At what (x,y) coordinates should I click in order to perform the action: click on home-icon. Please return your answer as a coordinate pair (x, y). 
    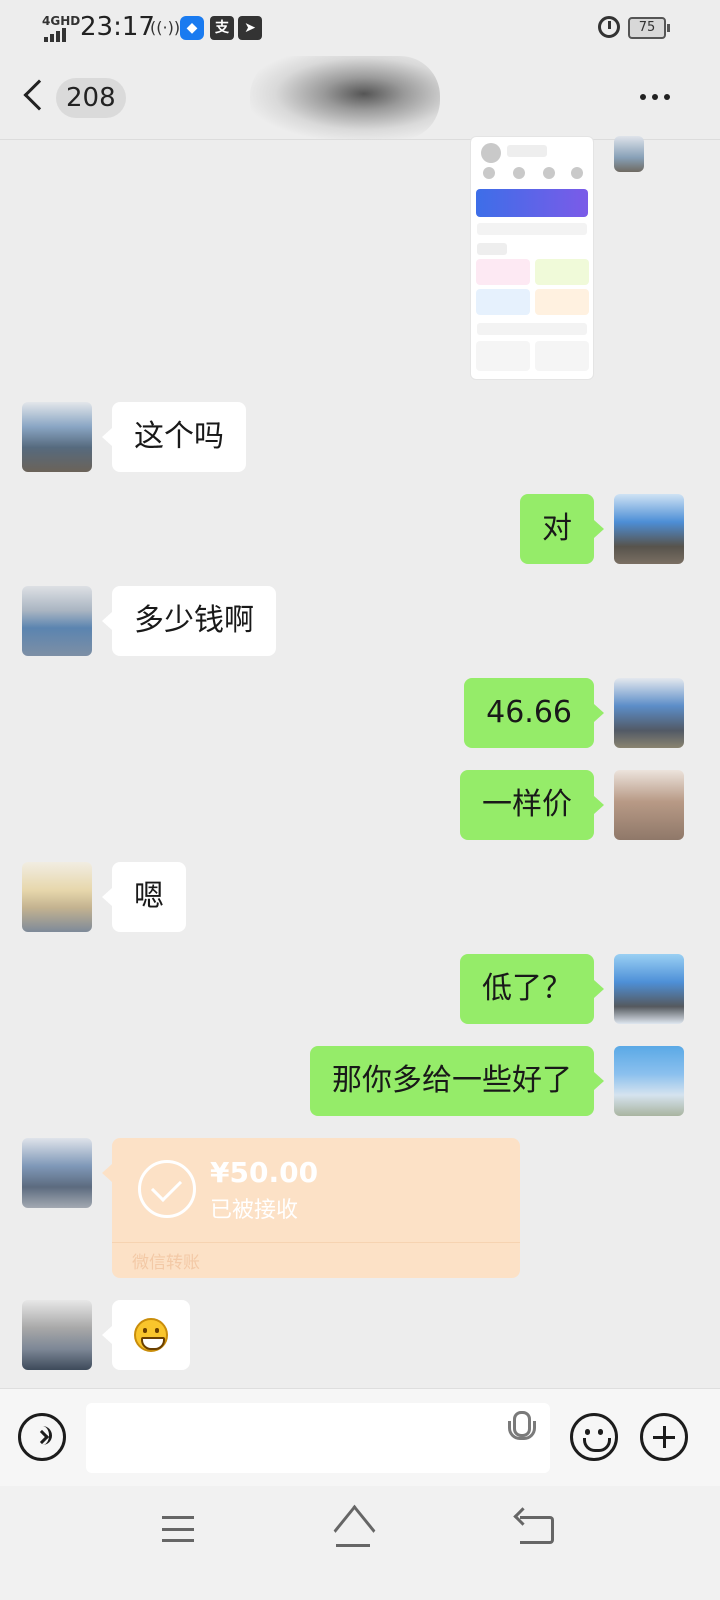
    Looking at the image, I should click on (353, 1528).